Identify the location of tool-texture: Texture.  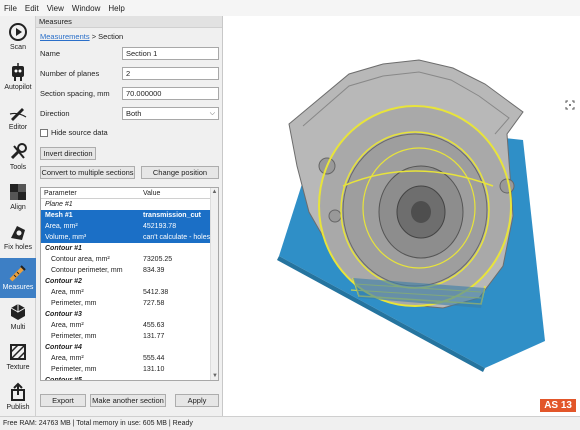
(18, 358).